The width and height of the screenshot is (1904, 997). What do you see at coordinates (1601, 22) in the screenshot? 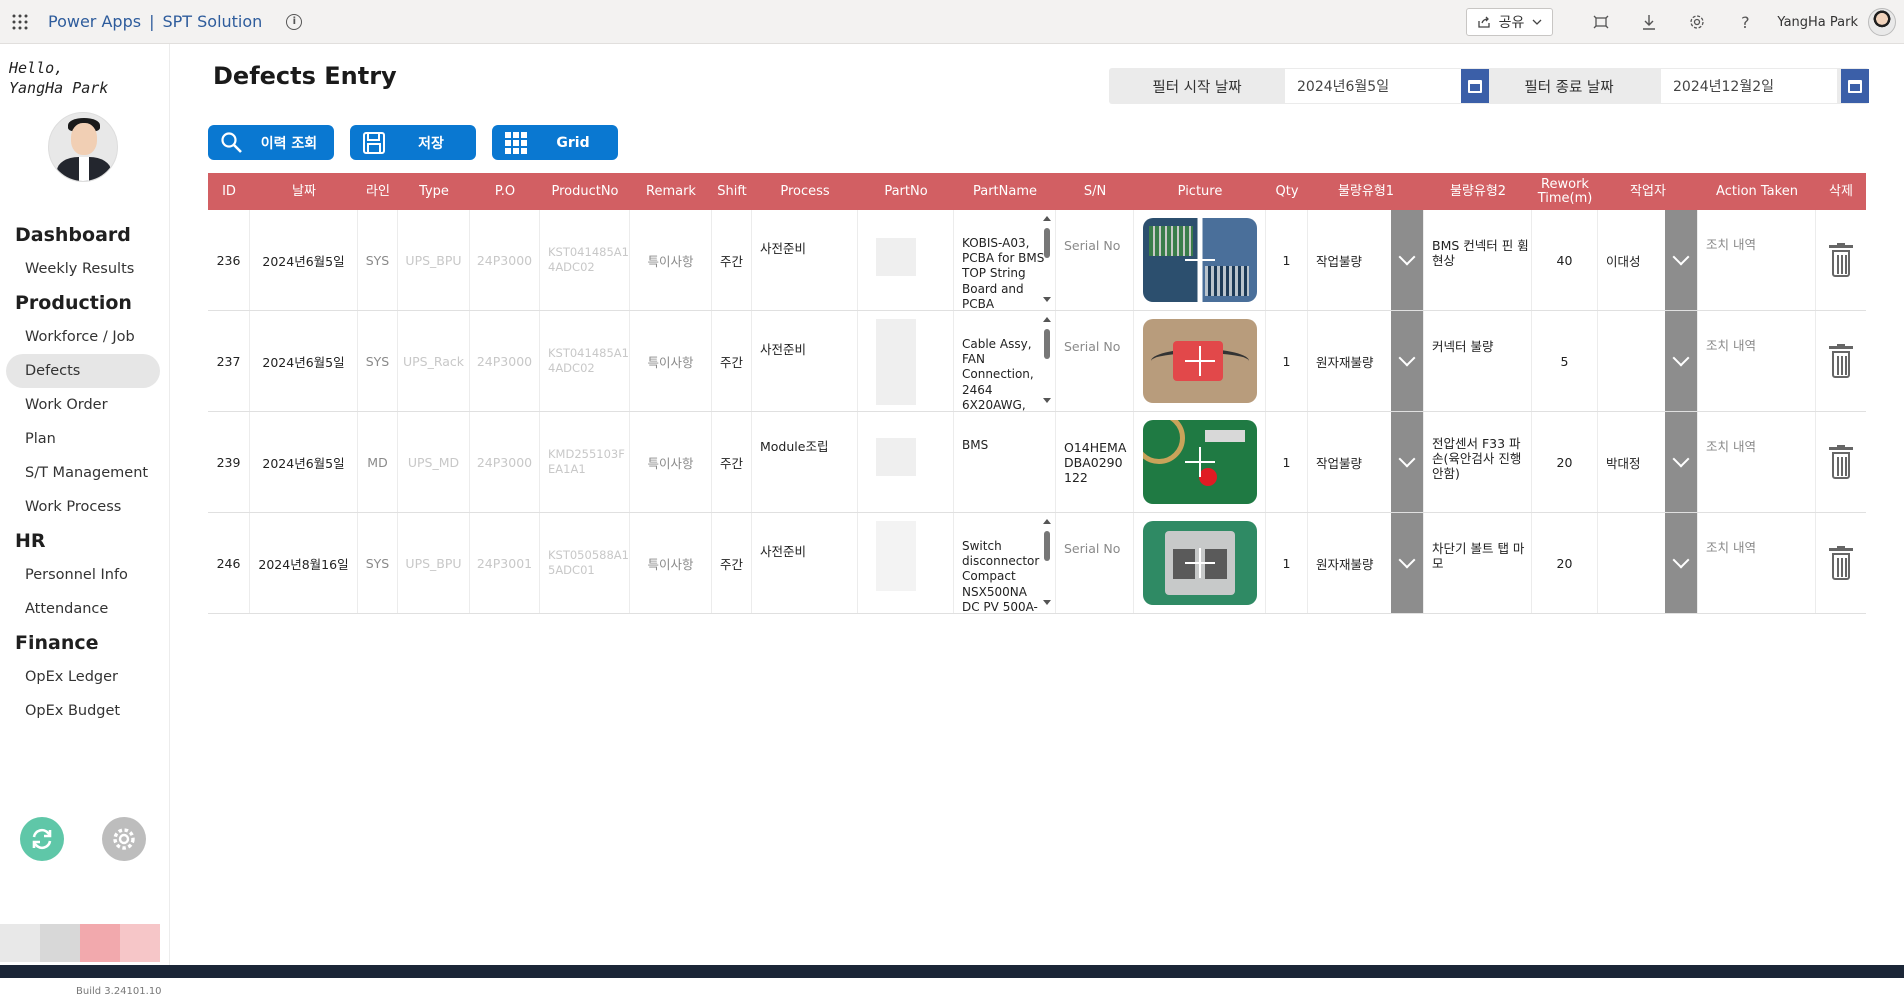
I see `fit-to-window-icon` at bounding box center [1601, 22].